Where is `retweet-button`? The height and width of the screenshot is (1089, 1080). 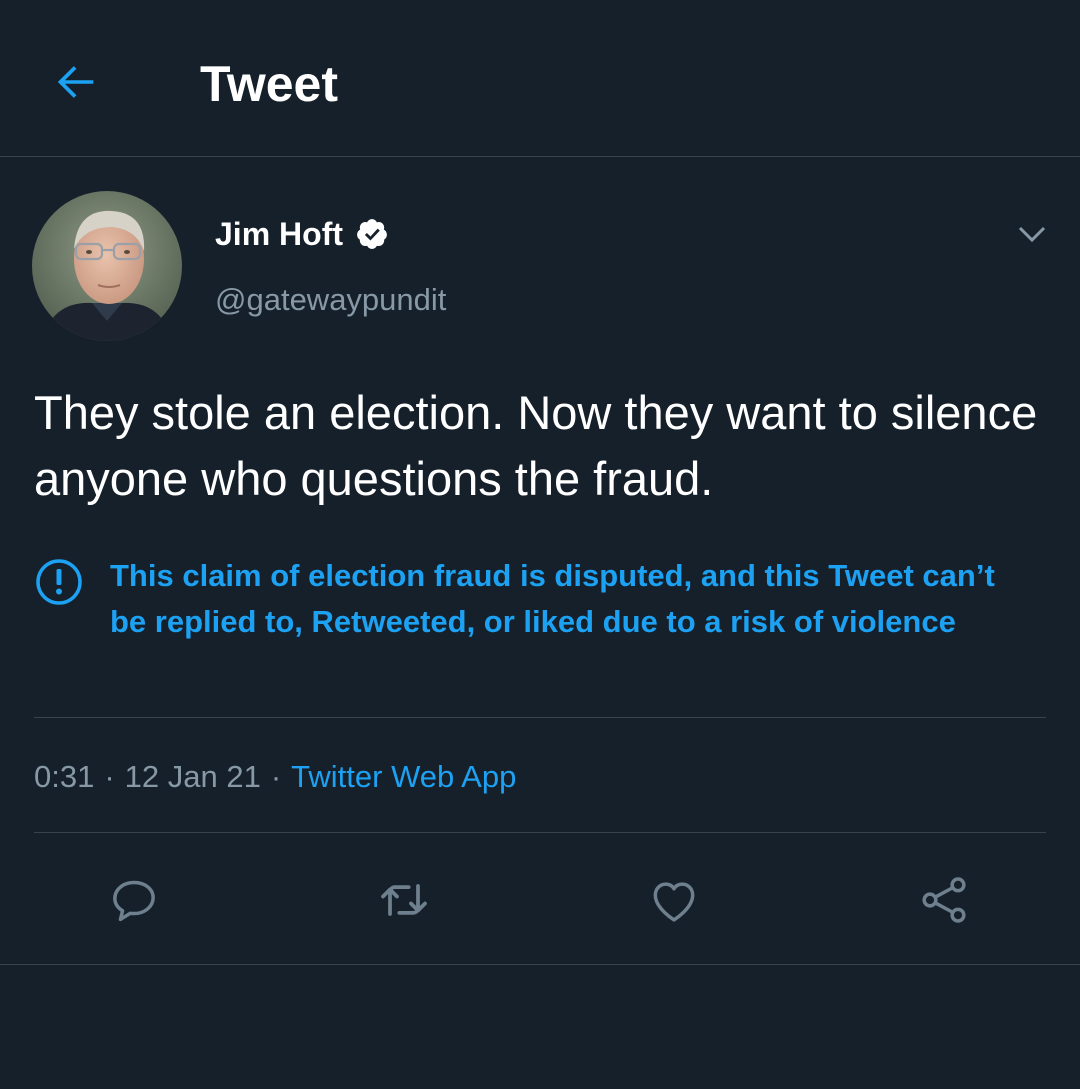
retweet-button is located at coordinates (404, 900).